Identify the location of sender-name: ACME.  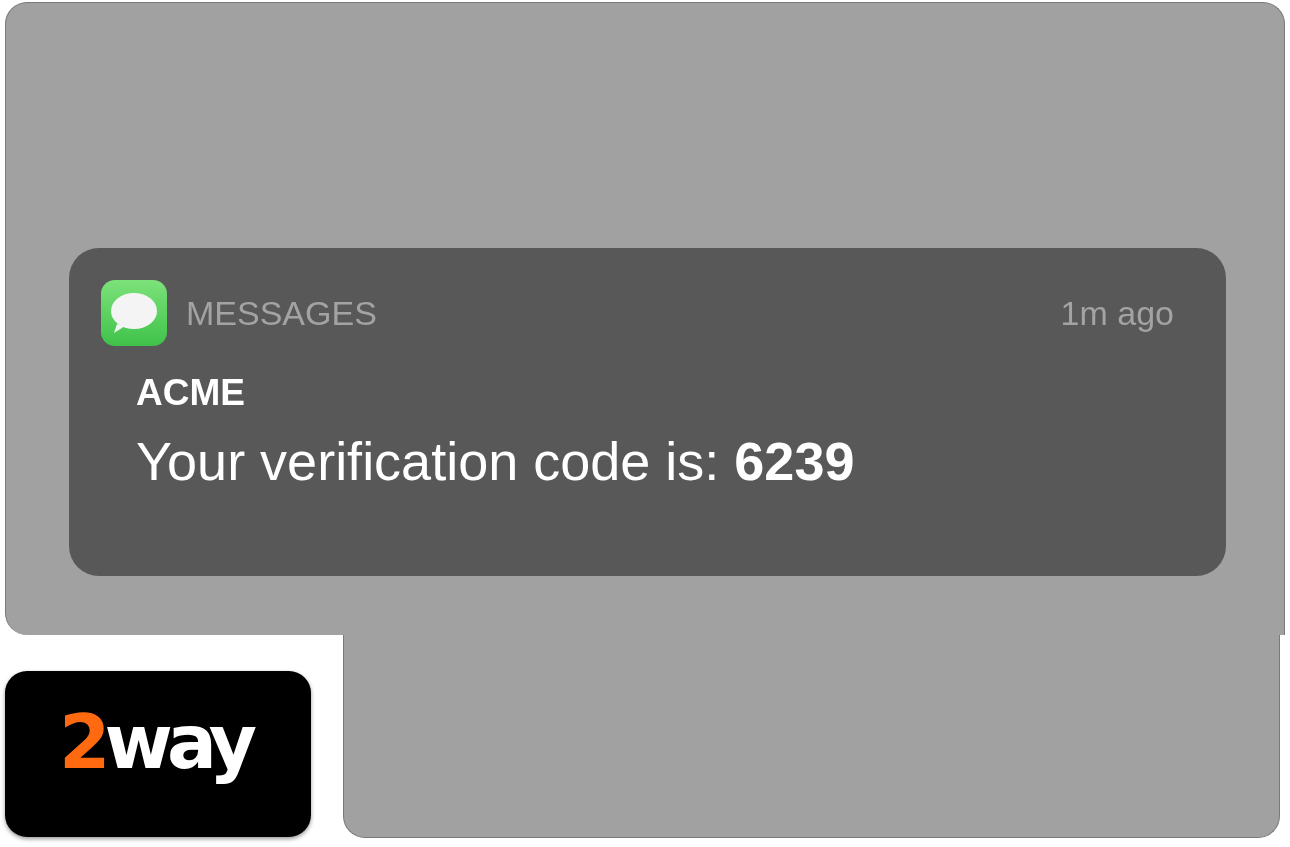
(191, 393).